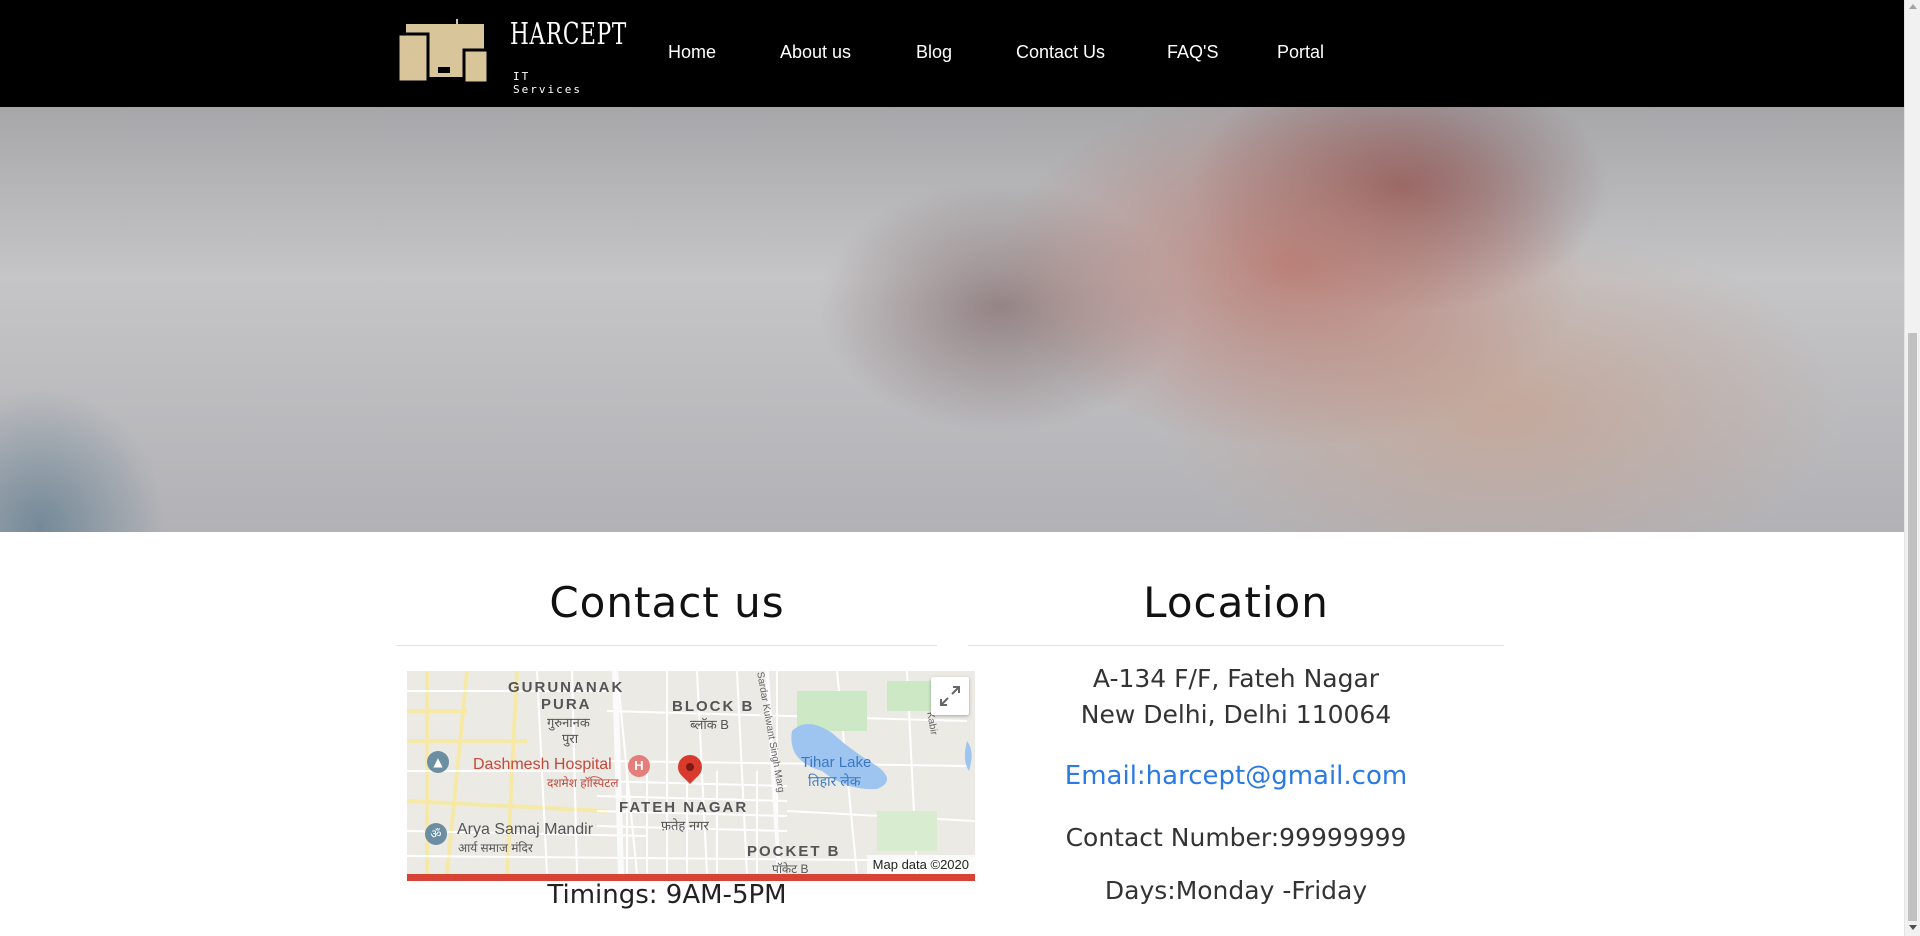 The height and width of the screenshot is (936, 1920). What do you see at coordinates (920, 864) in the screenshot?
I see `map-attribution: Map data ©2020` at bounding box center [920, 864].